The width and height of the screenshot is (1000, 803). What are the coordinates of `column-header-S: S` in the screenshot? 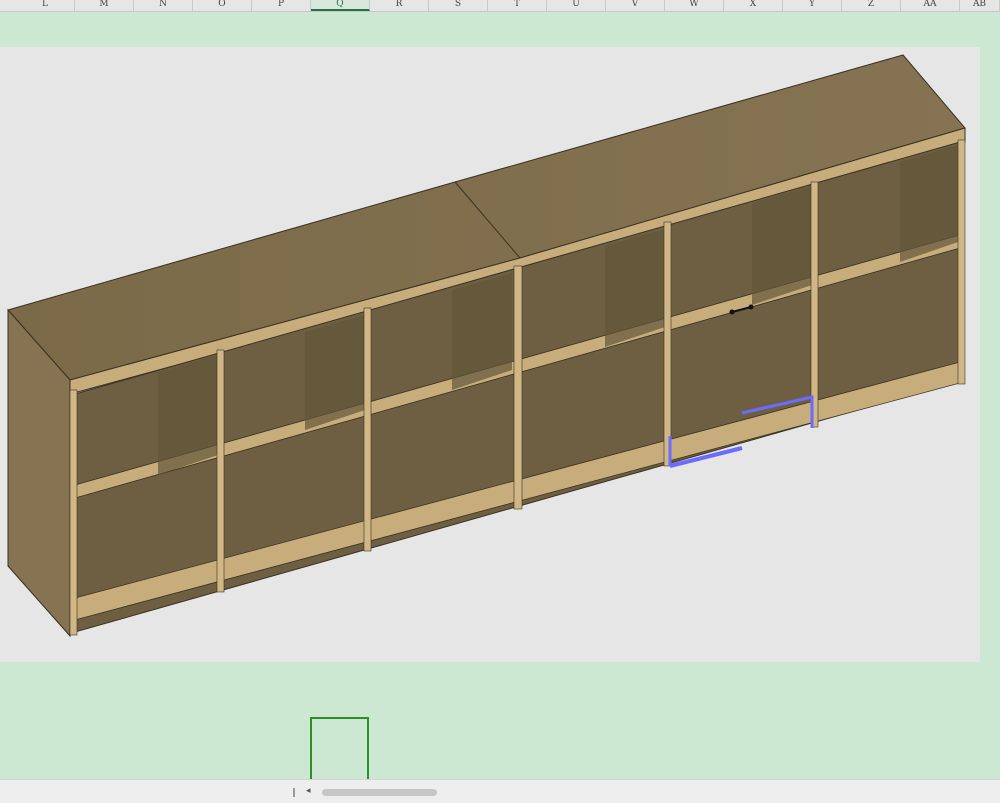 It's located at (458, 5).